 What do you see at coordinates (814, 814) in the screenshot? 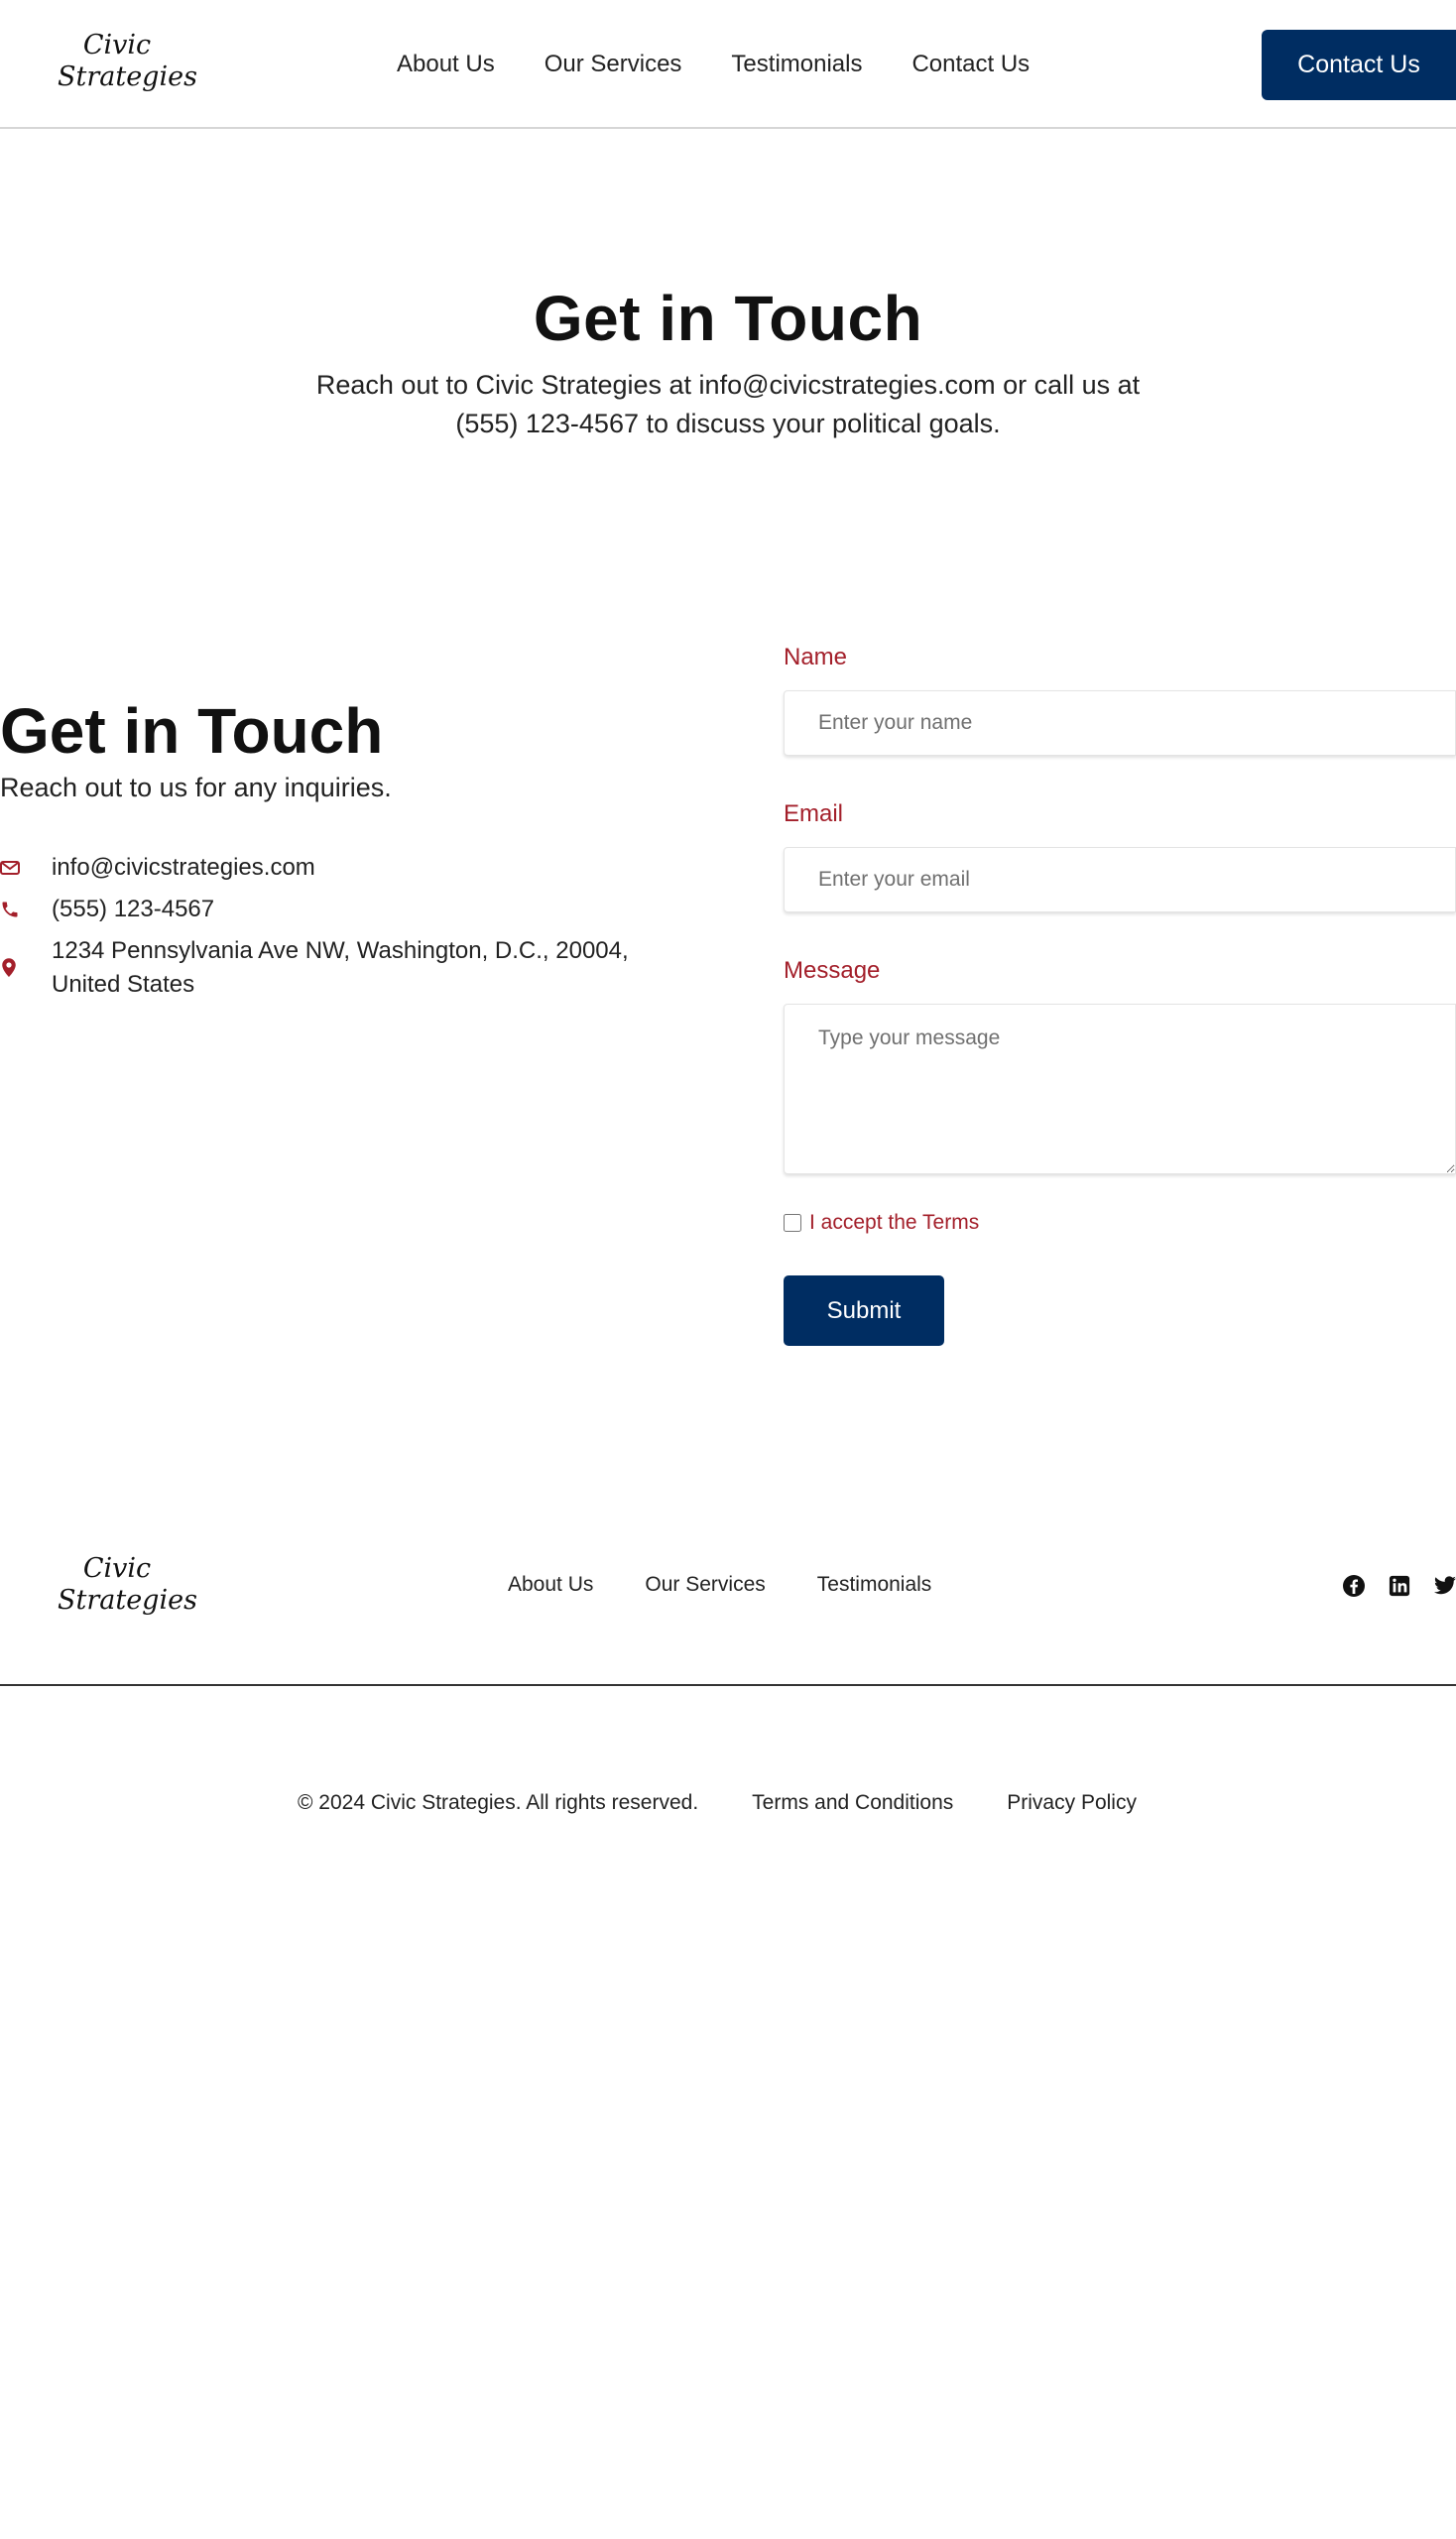
I see `email-label: Email` at bounding box center [814, 814].